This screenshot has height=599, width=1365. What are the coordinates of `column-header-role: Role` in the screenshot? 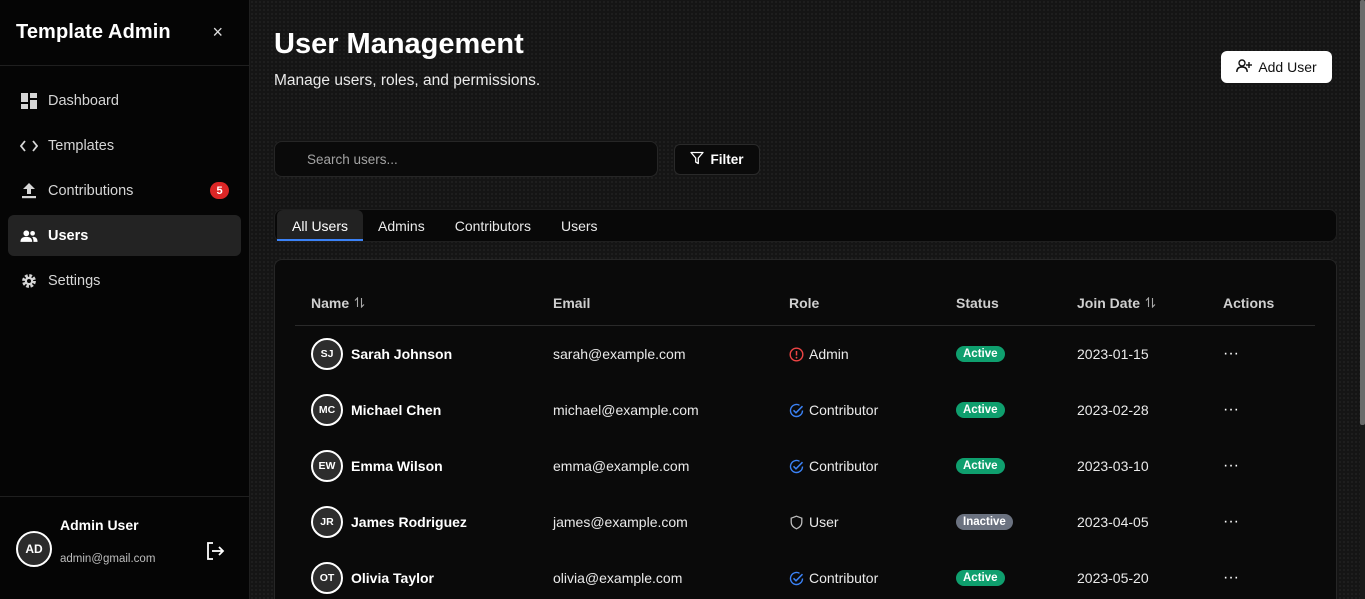 It's located at (804, 303).